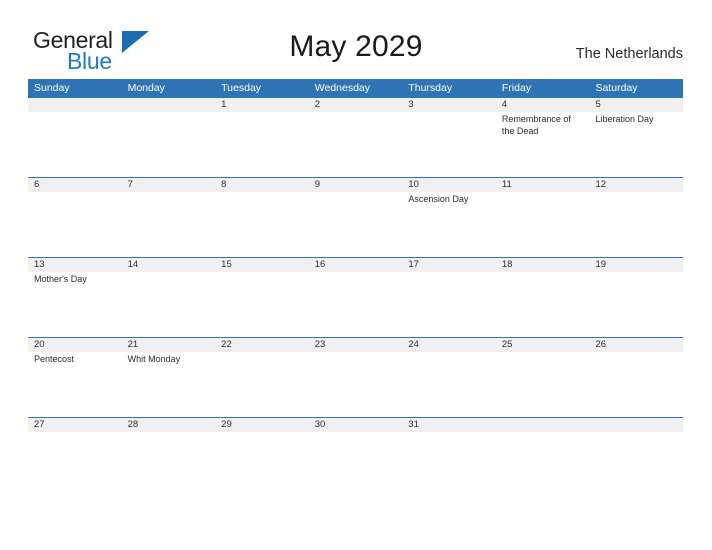 Image resolution: width=712 pixels, height=550 pixels. Describe the element at coordinates (636, 105) in the screenshot. I see `day-number: 5` at that location.